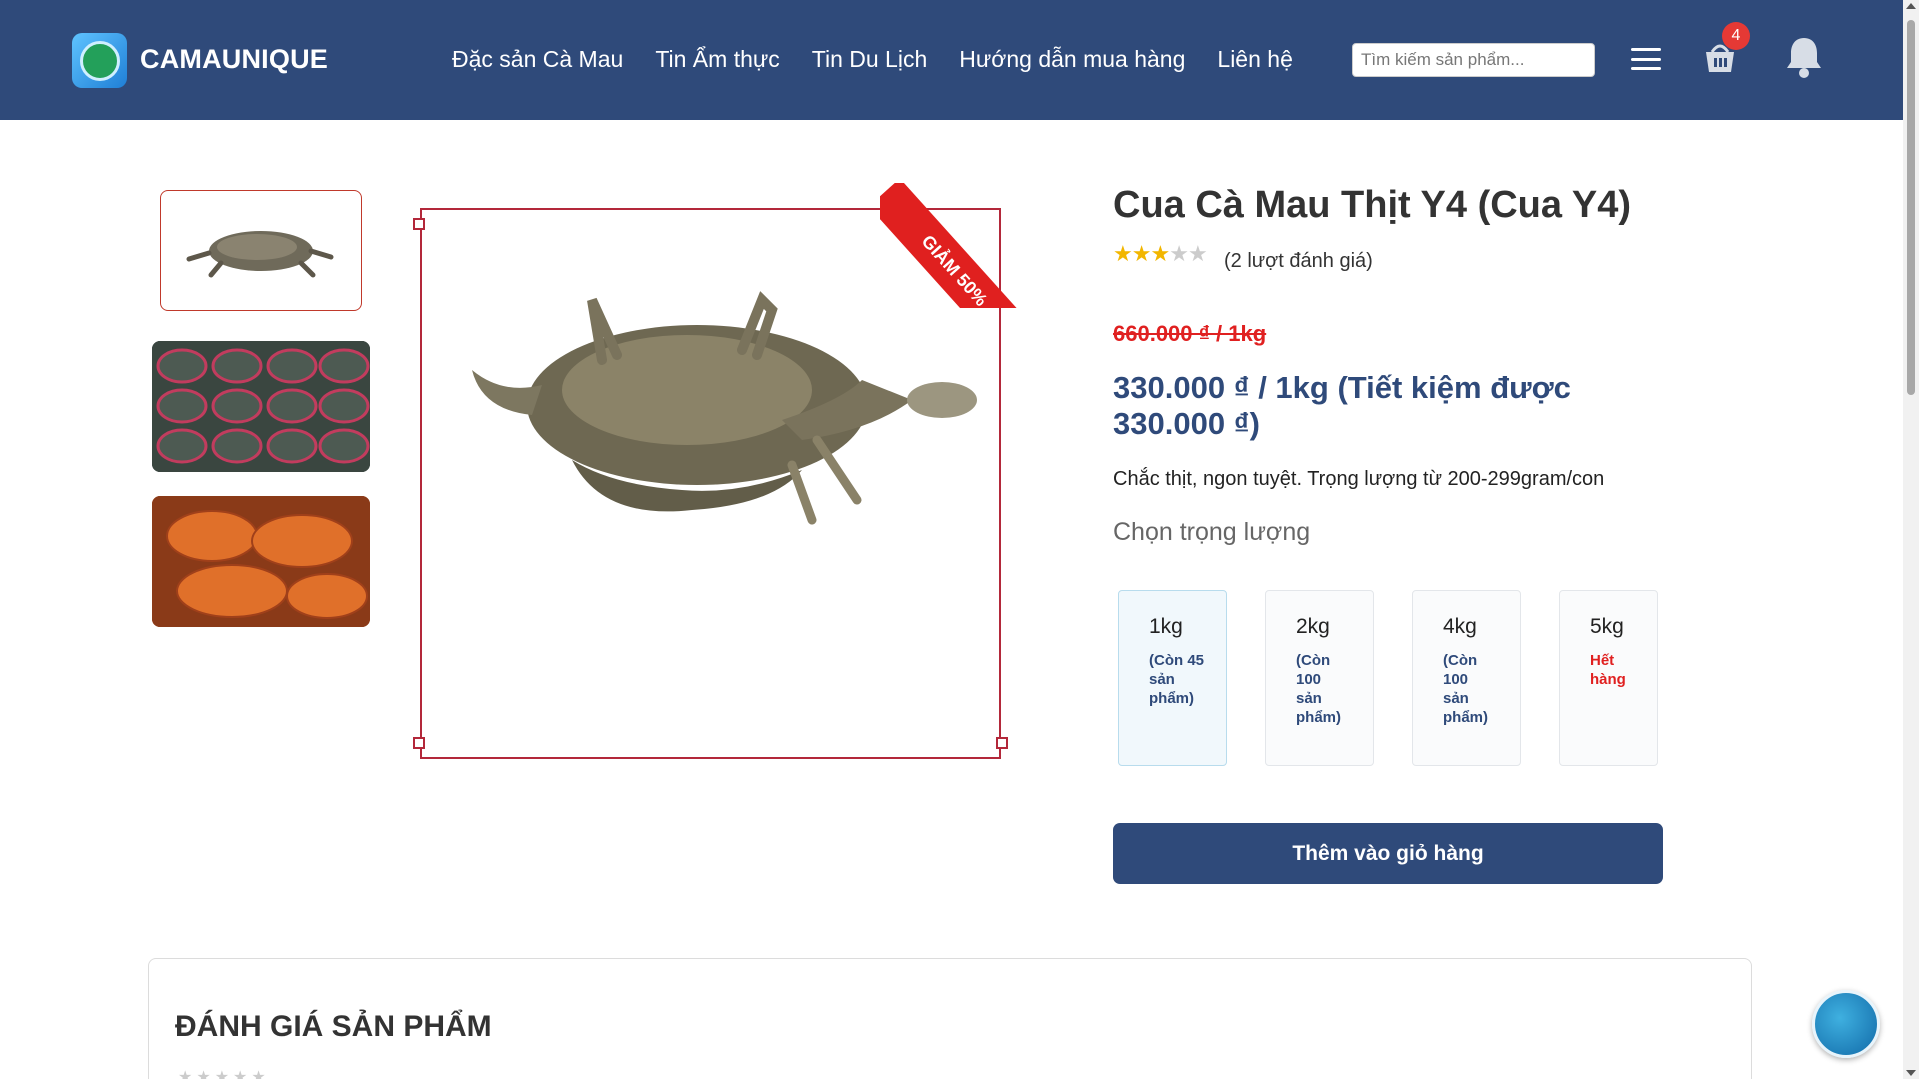 Image resolution: width=1919 pixels, height=1079 pixels. I want to click on weight-stock-out: Hết hàng, so click(1608, 670).